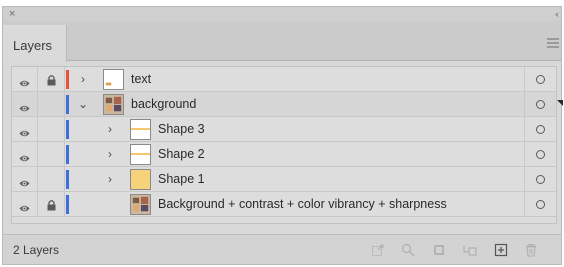 This screenshot has width=564, height=267. I want to click on layer-name: Shape 2, so click(181, 154).